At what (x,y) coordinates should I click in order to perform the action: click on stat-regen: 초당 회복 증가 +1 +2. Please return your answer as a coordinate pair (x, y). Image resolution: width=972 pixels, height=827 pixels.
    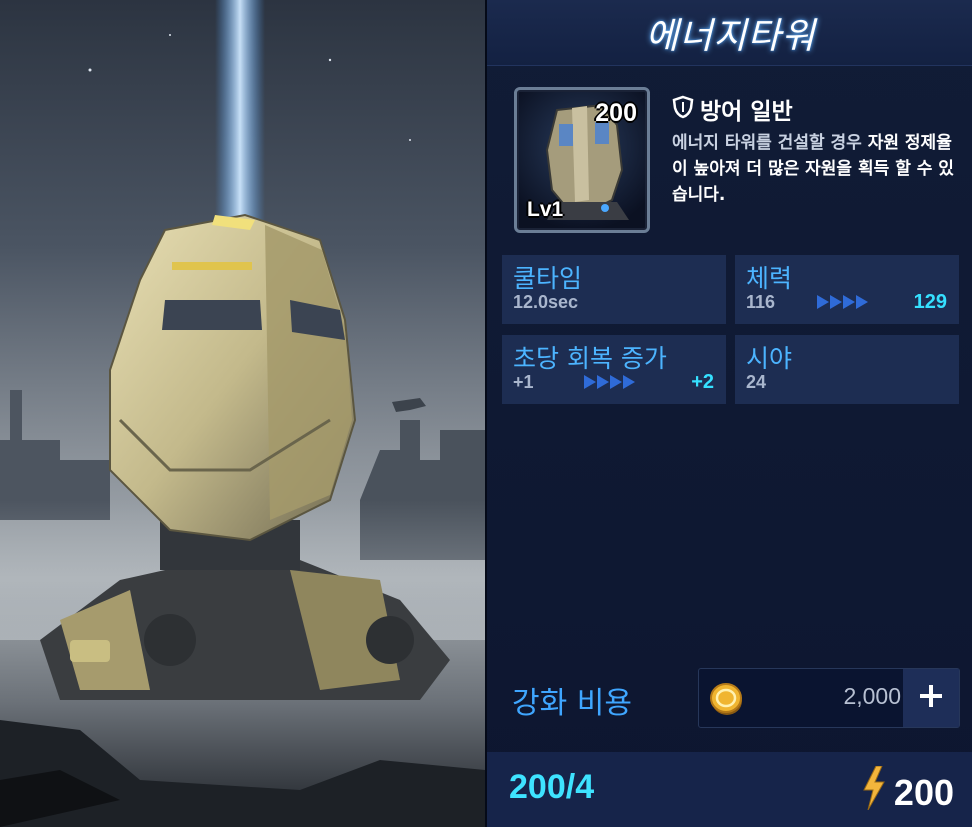
    Looking at the image, I should click on (614, 369).